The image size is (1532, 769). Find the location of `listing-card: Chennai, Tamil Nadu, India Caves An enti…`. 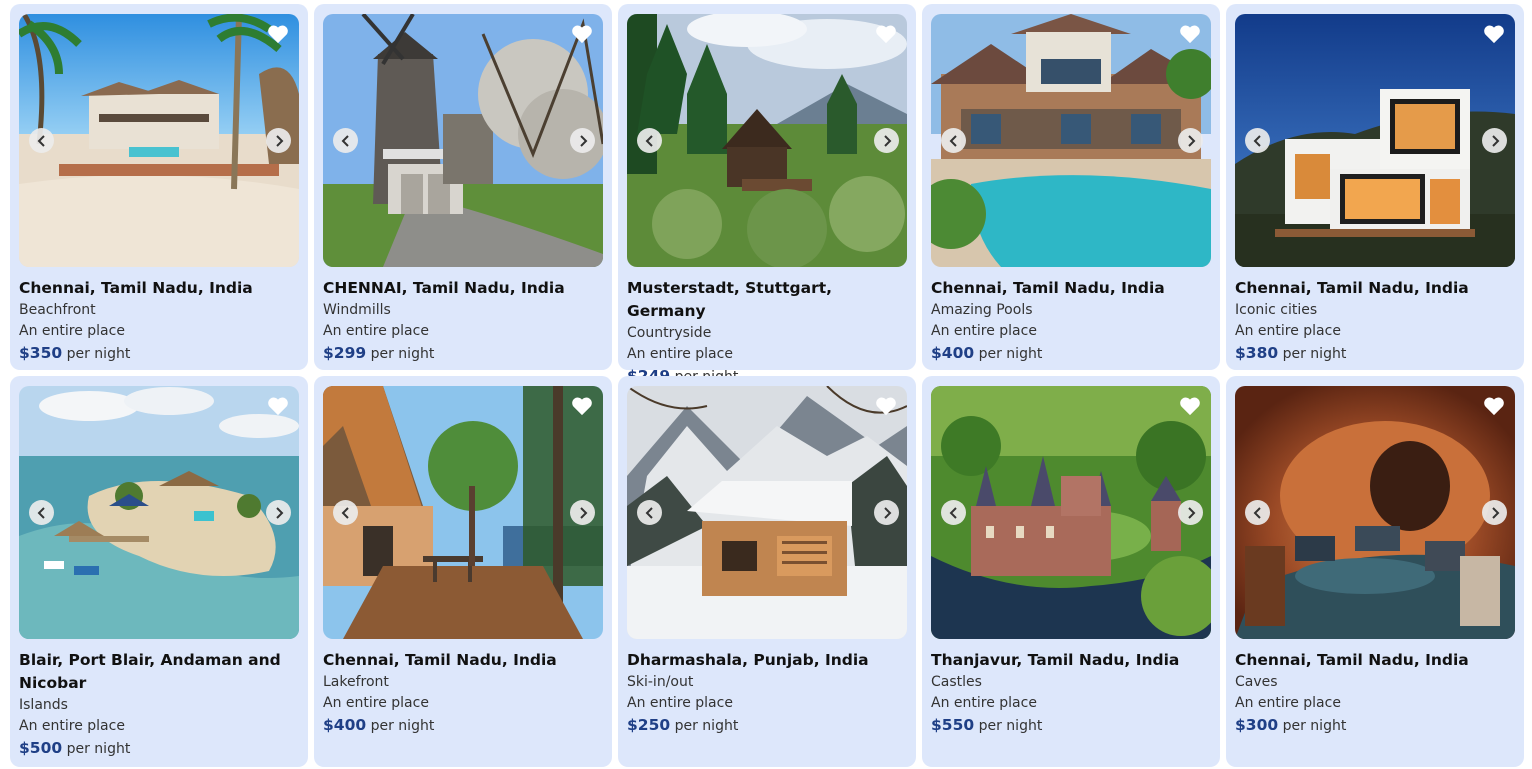

listing-card: Chennai, Tamil Nadu, India Caves An enti… is located at coordinates (1375, 571).